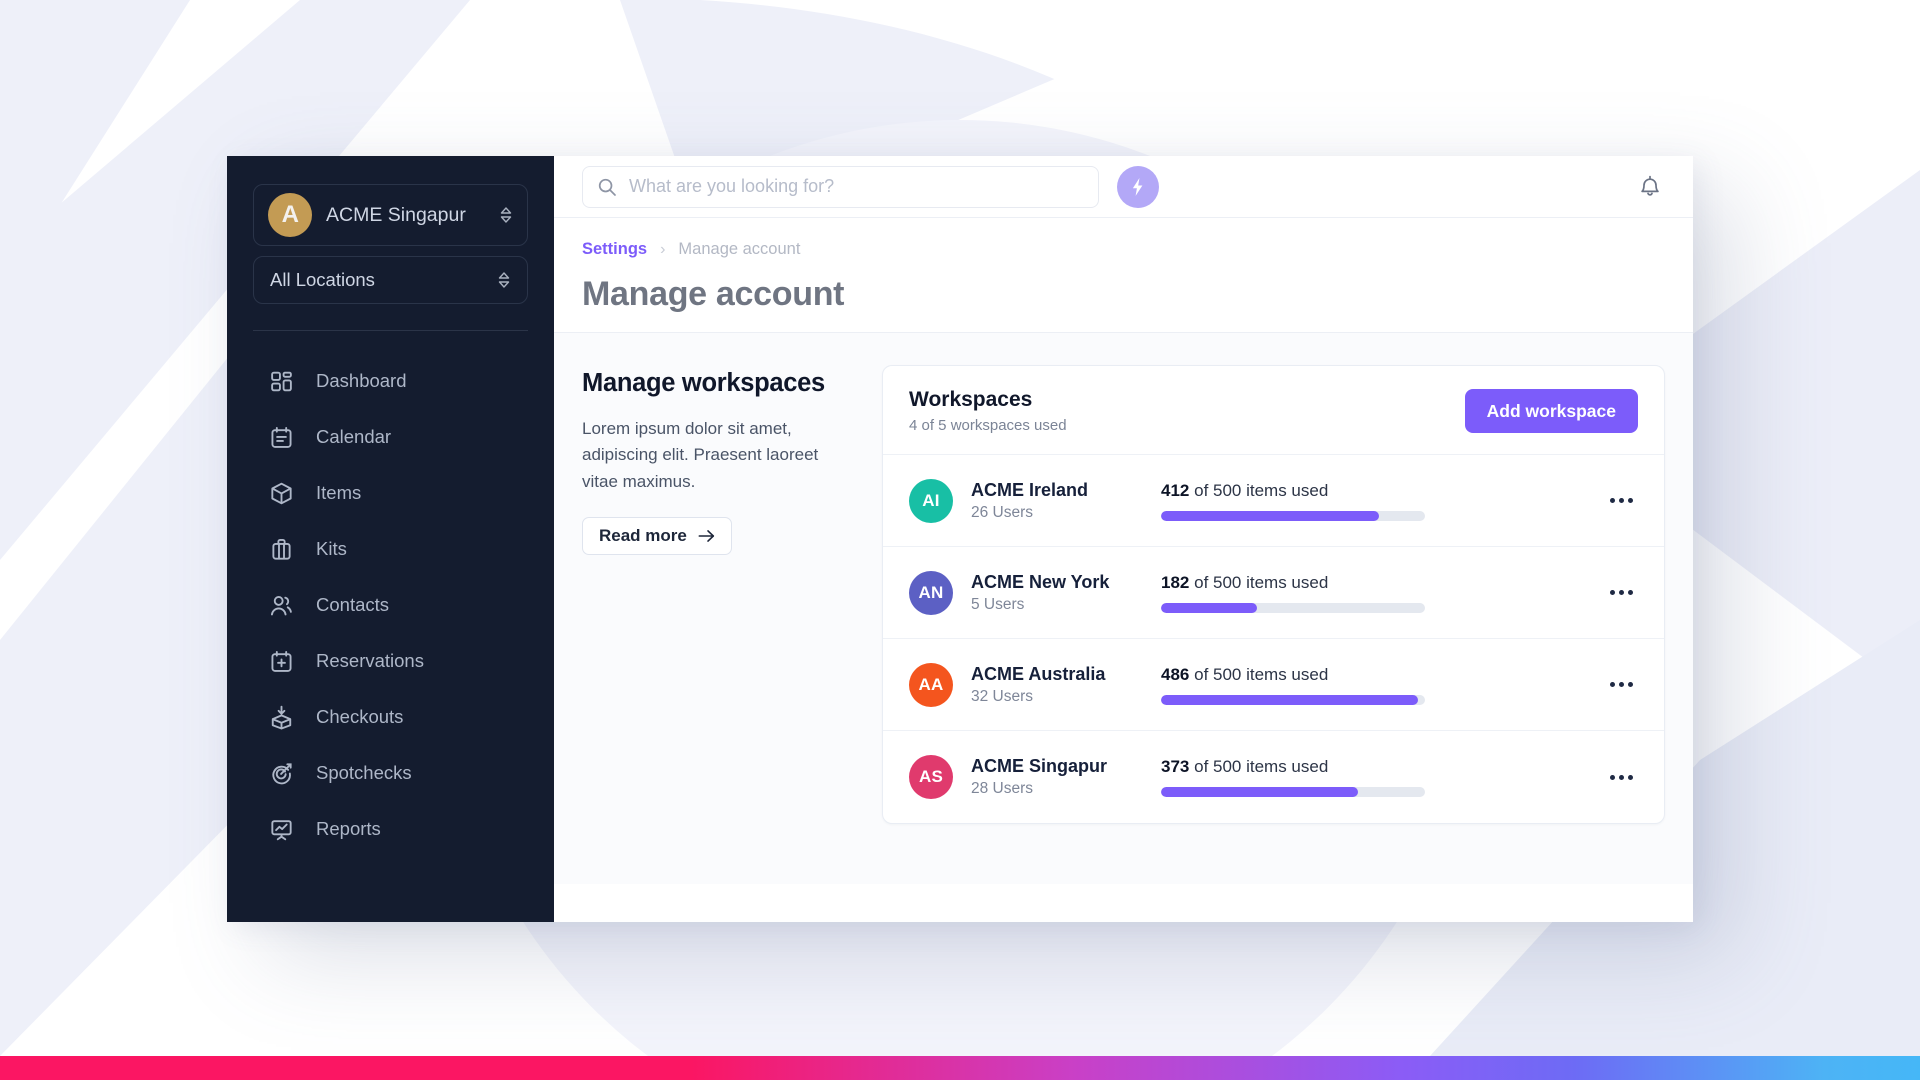 Image resolution: width=1920 pixels, height=1080 pixels. I want to click on search-field, so click(840, 186).